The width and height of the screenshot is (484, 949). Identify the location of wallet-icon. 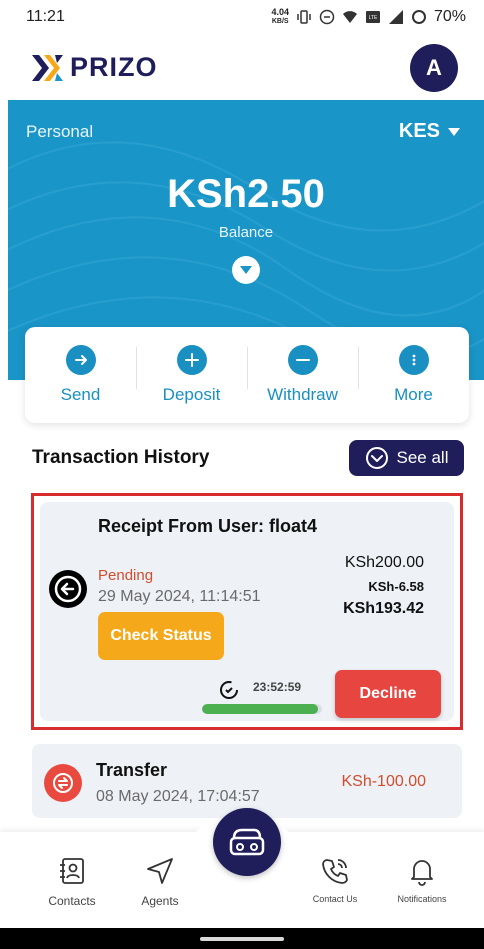
(247, 842).